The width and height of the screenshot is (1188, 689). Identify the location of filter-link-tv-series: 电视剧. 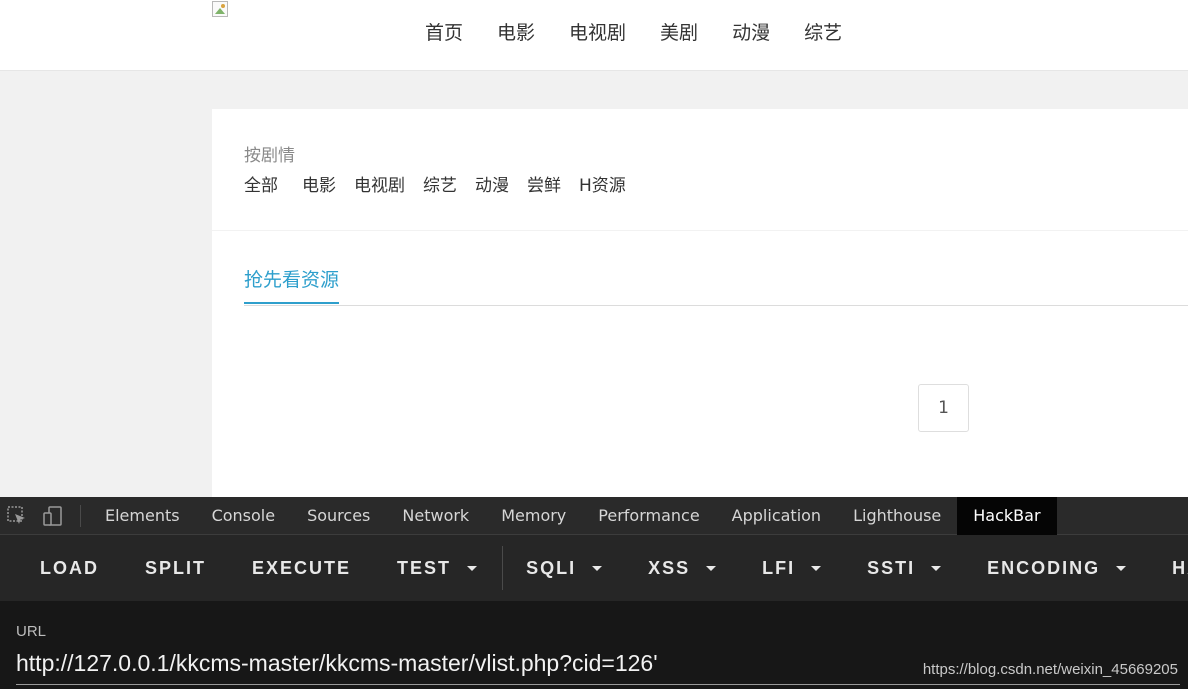
(379, 183).